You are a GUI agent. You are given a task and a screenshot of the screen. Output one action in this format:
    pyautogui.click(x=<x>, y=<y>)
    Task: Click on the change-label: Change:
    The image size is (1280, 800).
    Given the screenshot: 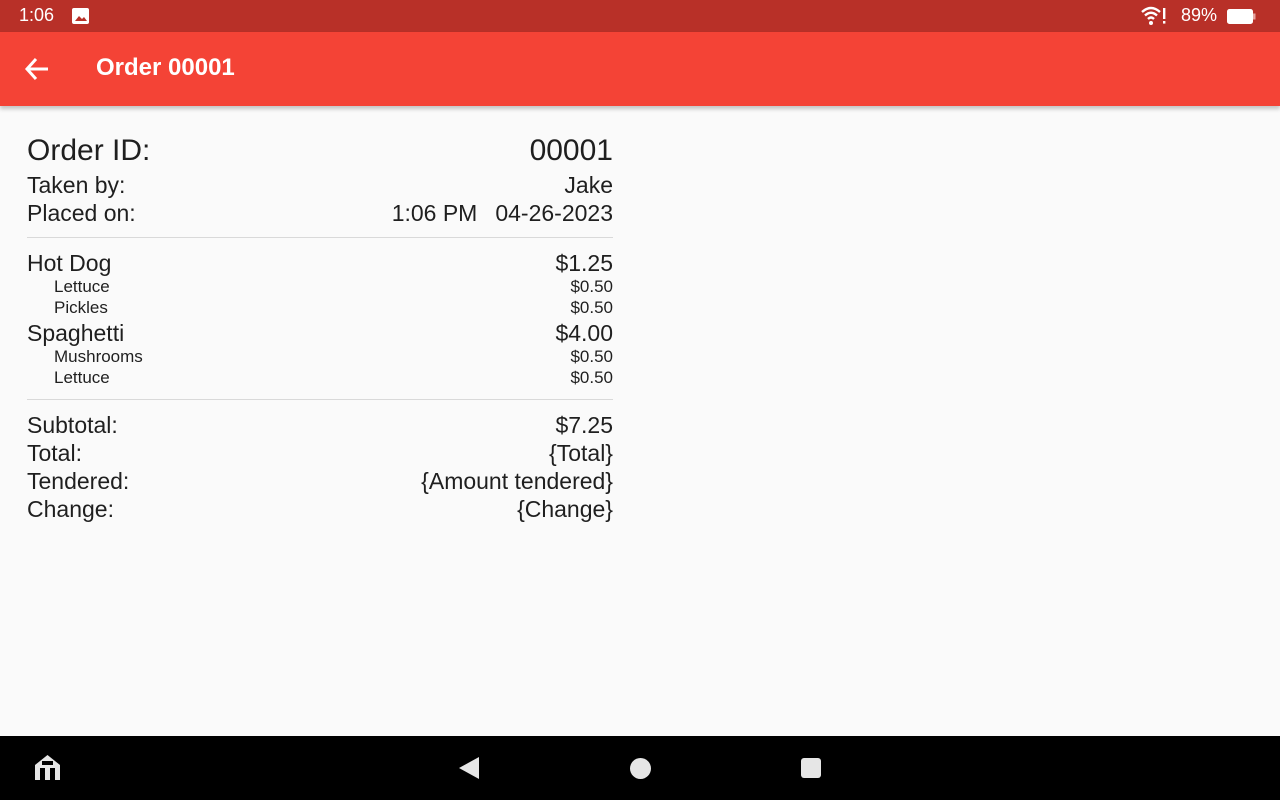 What is the action you would take?
    pyautogui.click(x=70, y=509)
    